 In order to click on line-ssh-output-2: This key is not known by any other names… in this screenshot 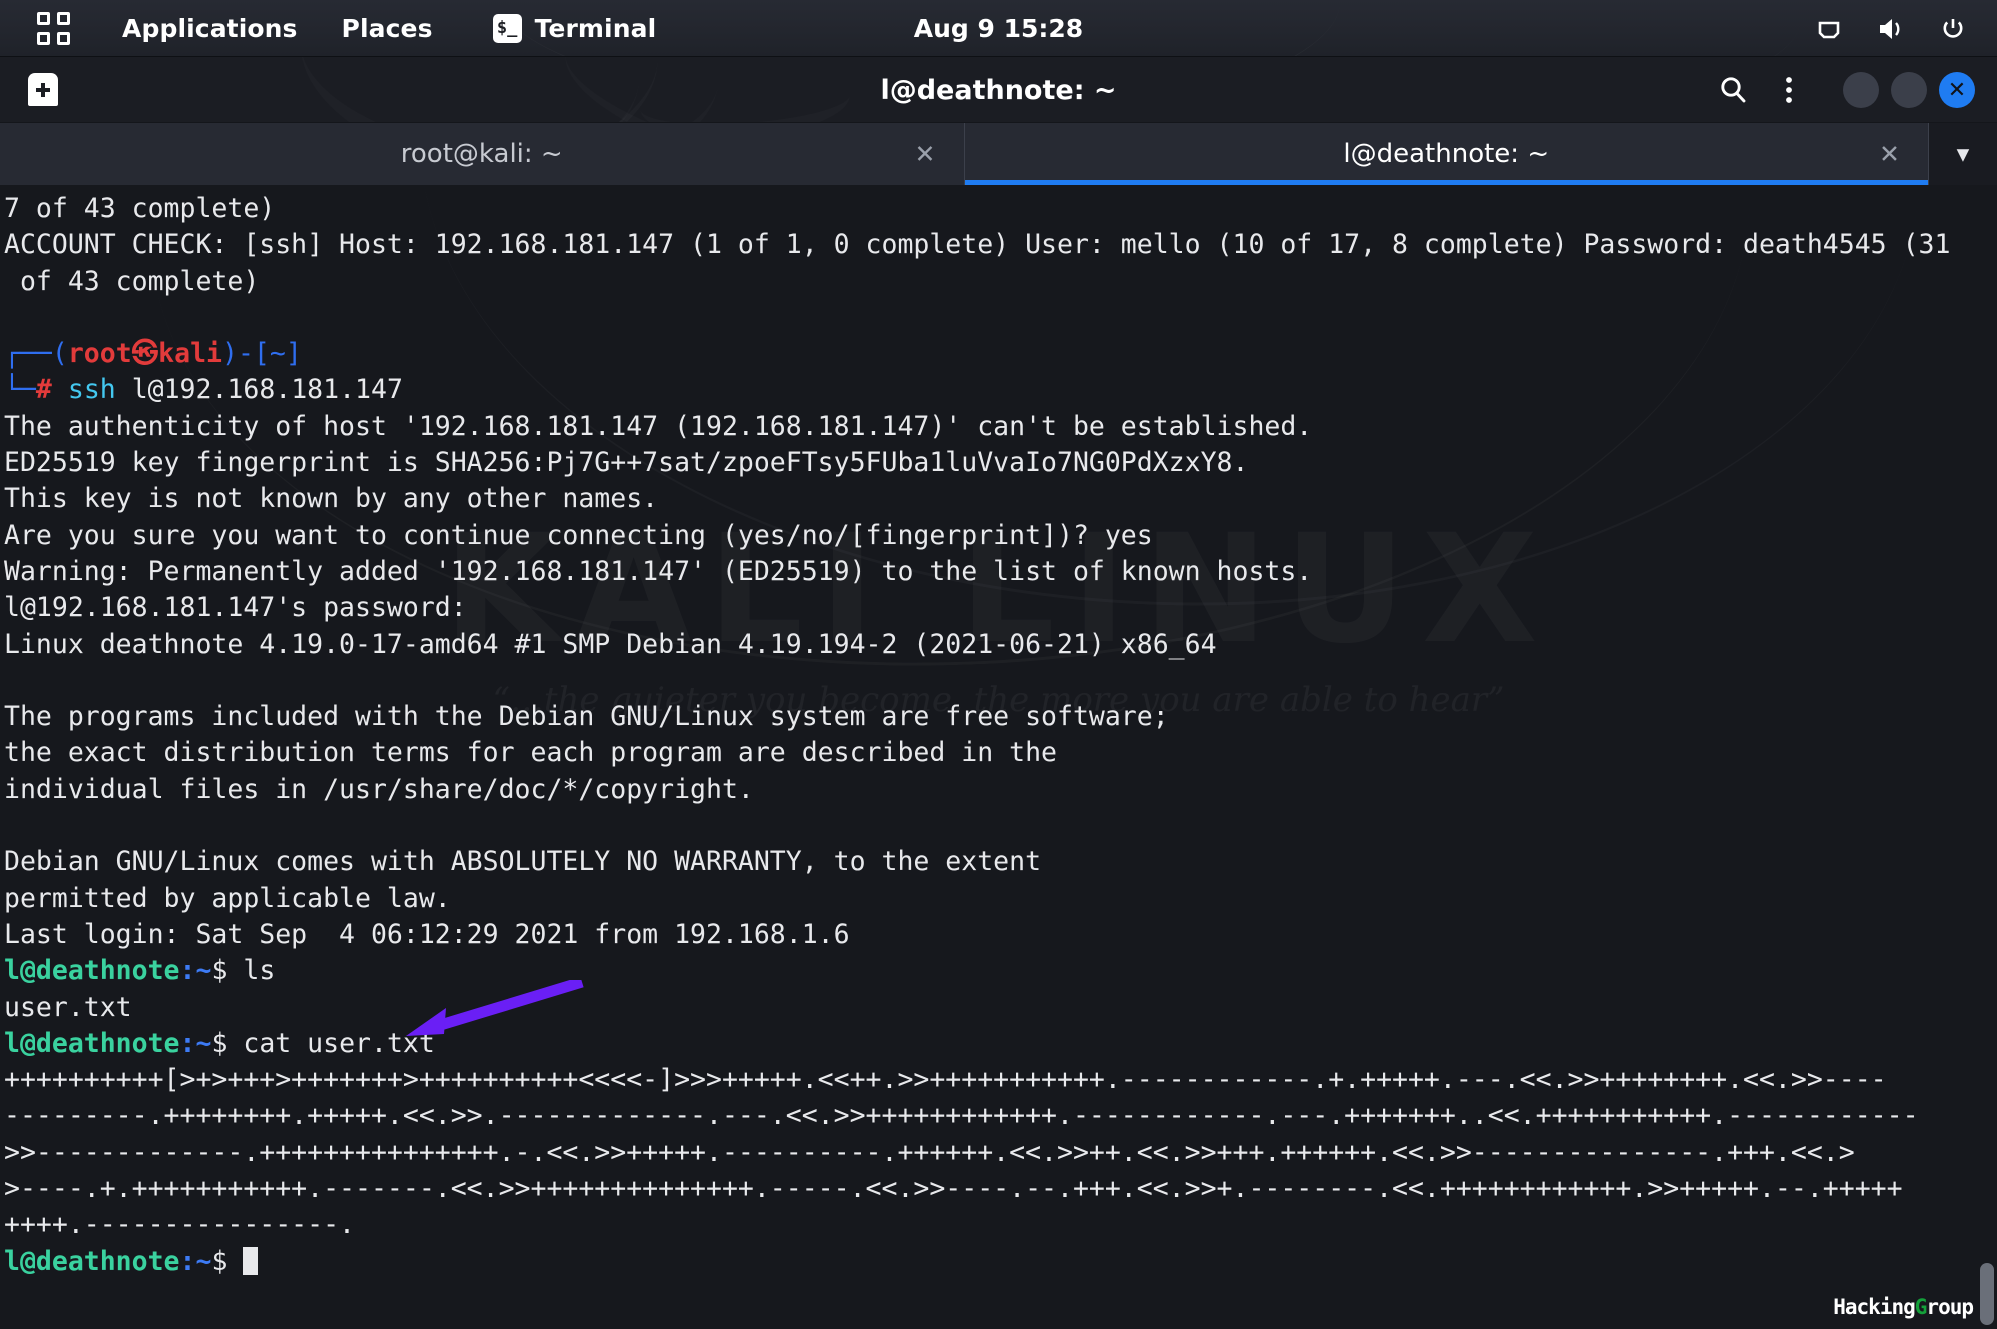, I will do `click(331, 499)`.